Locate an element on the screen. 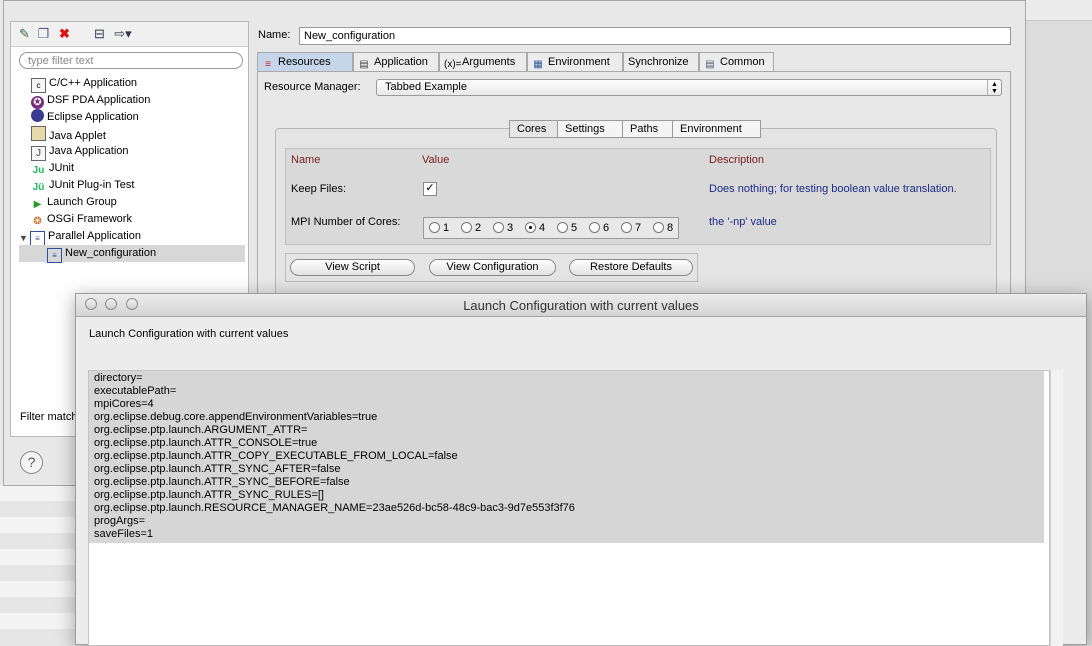  view-script-button: View Script is located at coordinates (352, 267).